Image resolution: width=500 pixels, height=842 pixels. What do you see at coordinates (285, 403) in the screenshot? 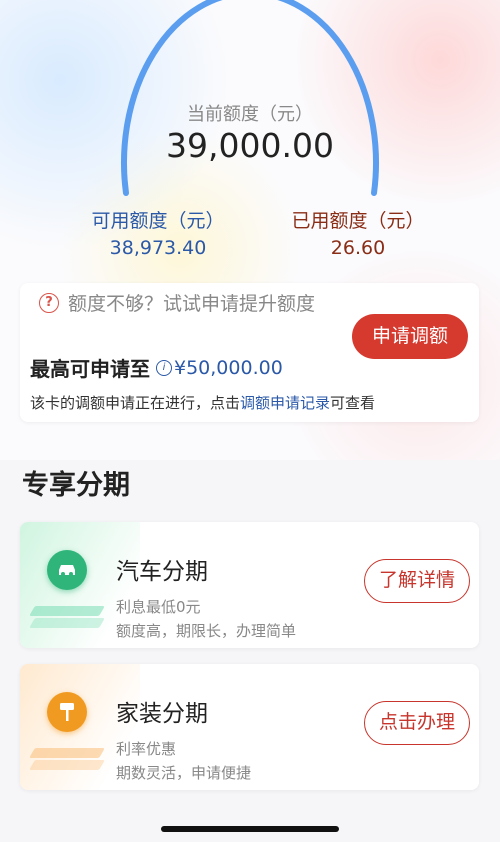
I see `raise-record-link: 调额申请记录` at bounding box center [285, 403].